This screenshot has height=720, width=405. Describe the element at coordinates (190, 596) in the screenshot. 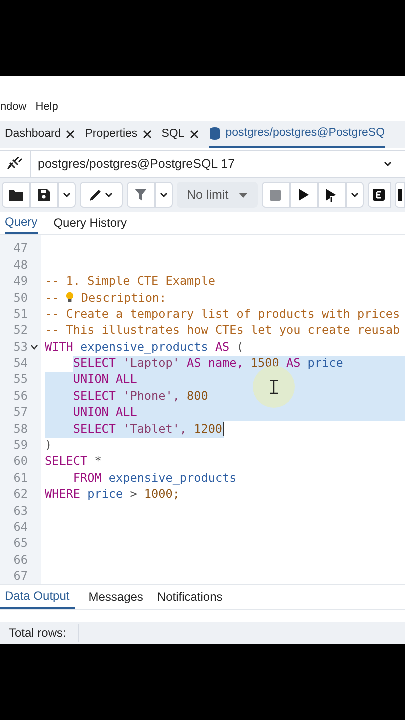

I see `output-tab: Notifications` at that location.